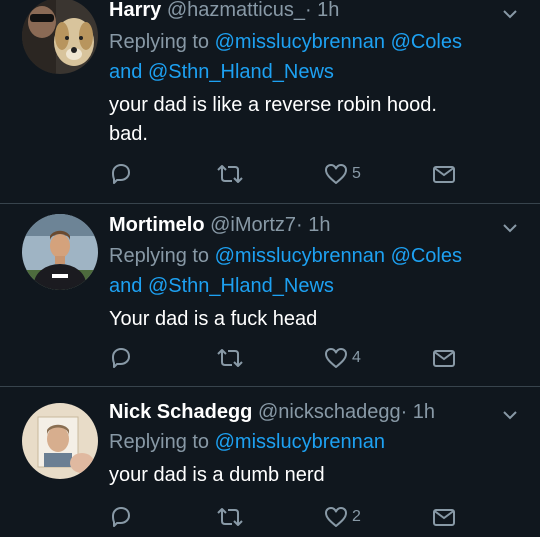 The width and height of the screenshot is (540, 537). I want to click on like-button: 4, so click(342, 358).